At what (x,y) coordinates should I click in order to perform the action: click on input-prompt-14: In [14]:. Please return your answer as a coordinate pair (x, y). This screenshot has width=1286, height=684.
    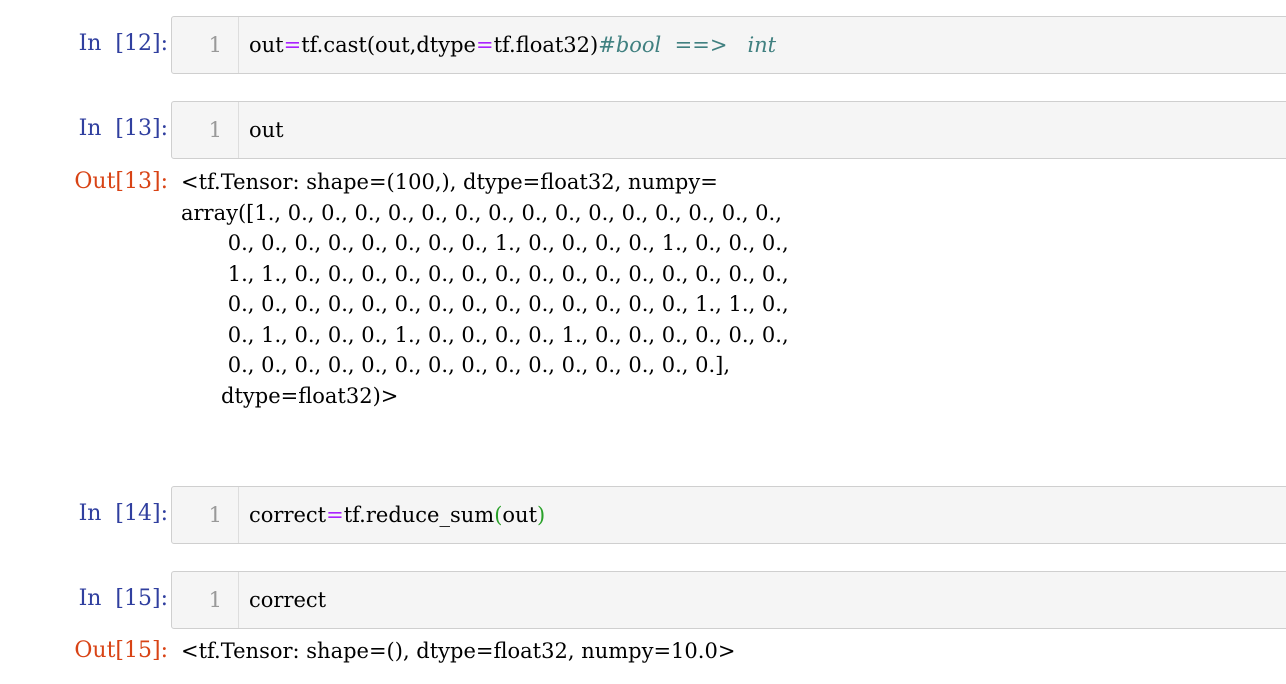
    Looking at the image, I should click on (123, 513).